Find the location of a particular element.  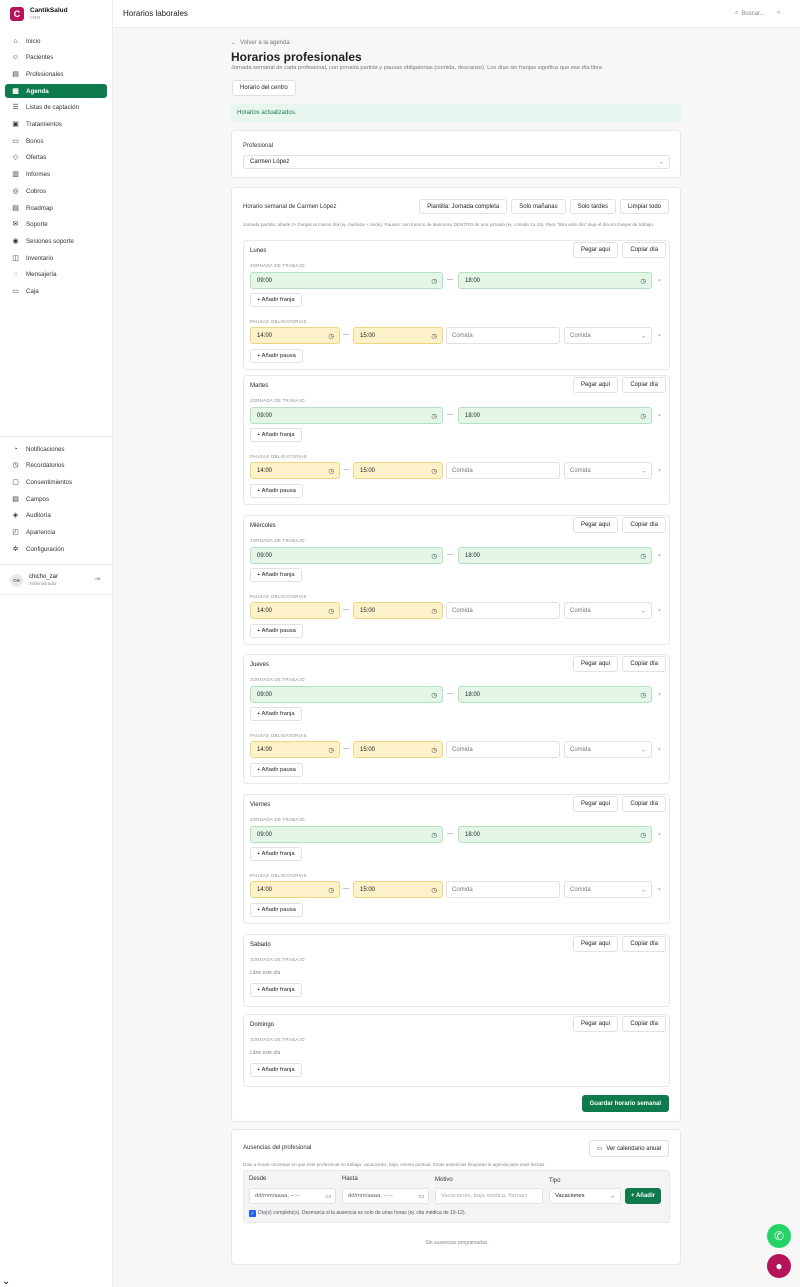

chevron-down-icon: ⌄ is located at coordinates (6, 1281).